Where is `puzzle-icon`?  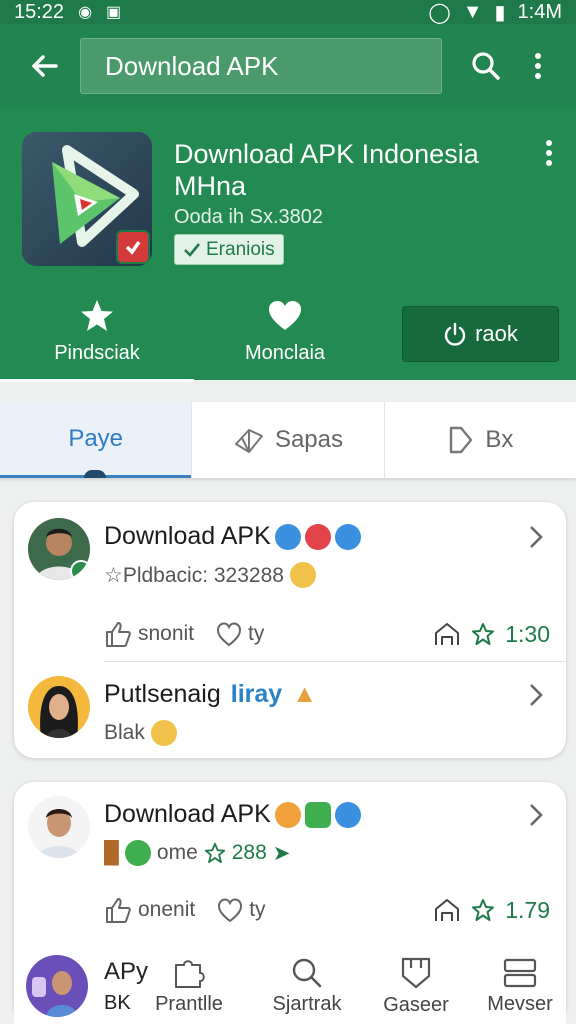 puzzle-icon is located at coordinates (190, 973).